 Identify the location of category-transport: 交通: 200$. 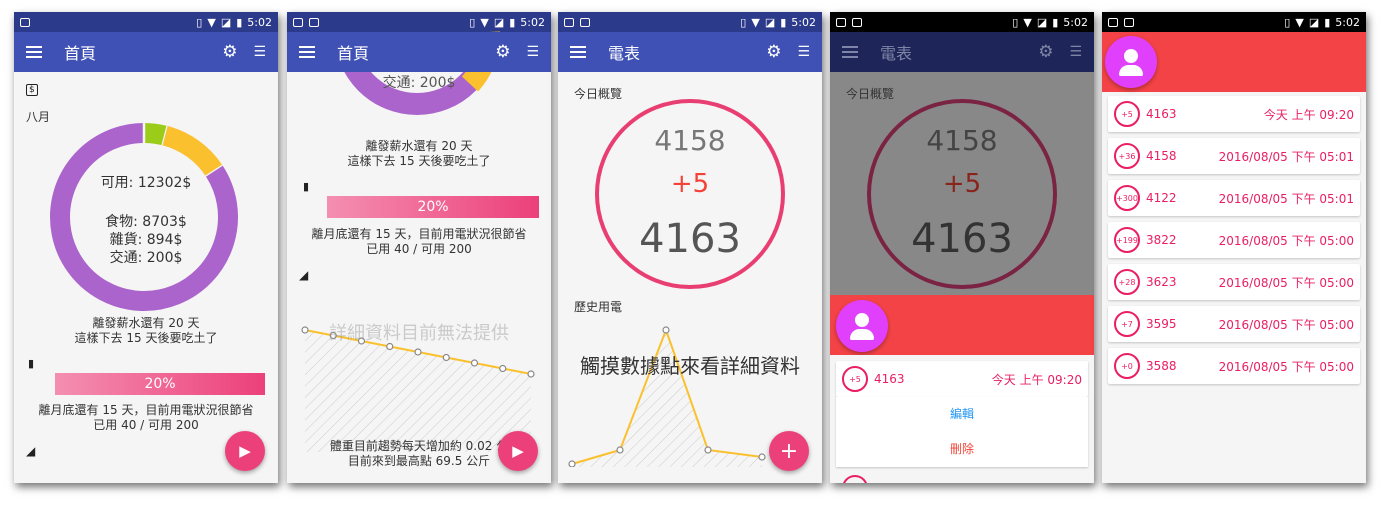
(419, 83).